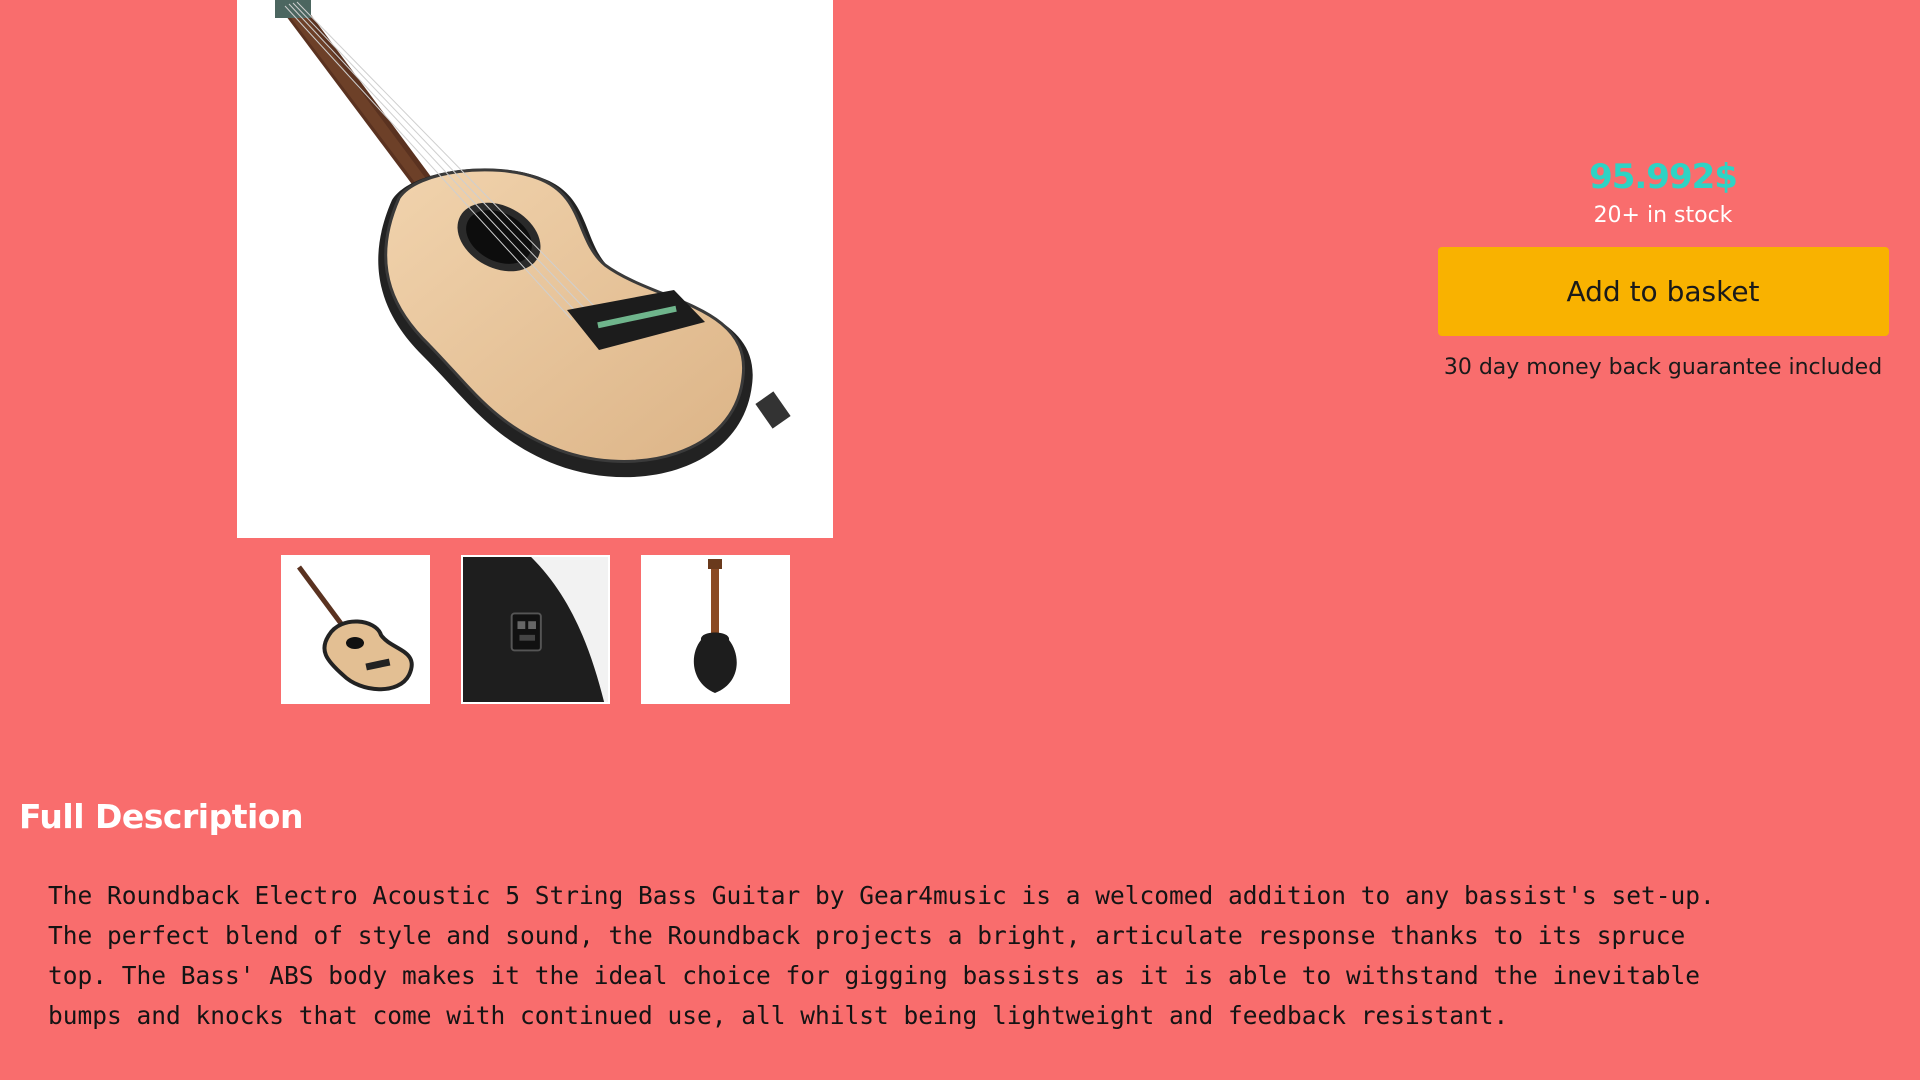 The image size is (1920, 1080). I want to click on product-price: 95.992$, so click(1663, 177).